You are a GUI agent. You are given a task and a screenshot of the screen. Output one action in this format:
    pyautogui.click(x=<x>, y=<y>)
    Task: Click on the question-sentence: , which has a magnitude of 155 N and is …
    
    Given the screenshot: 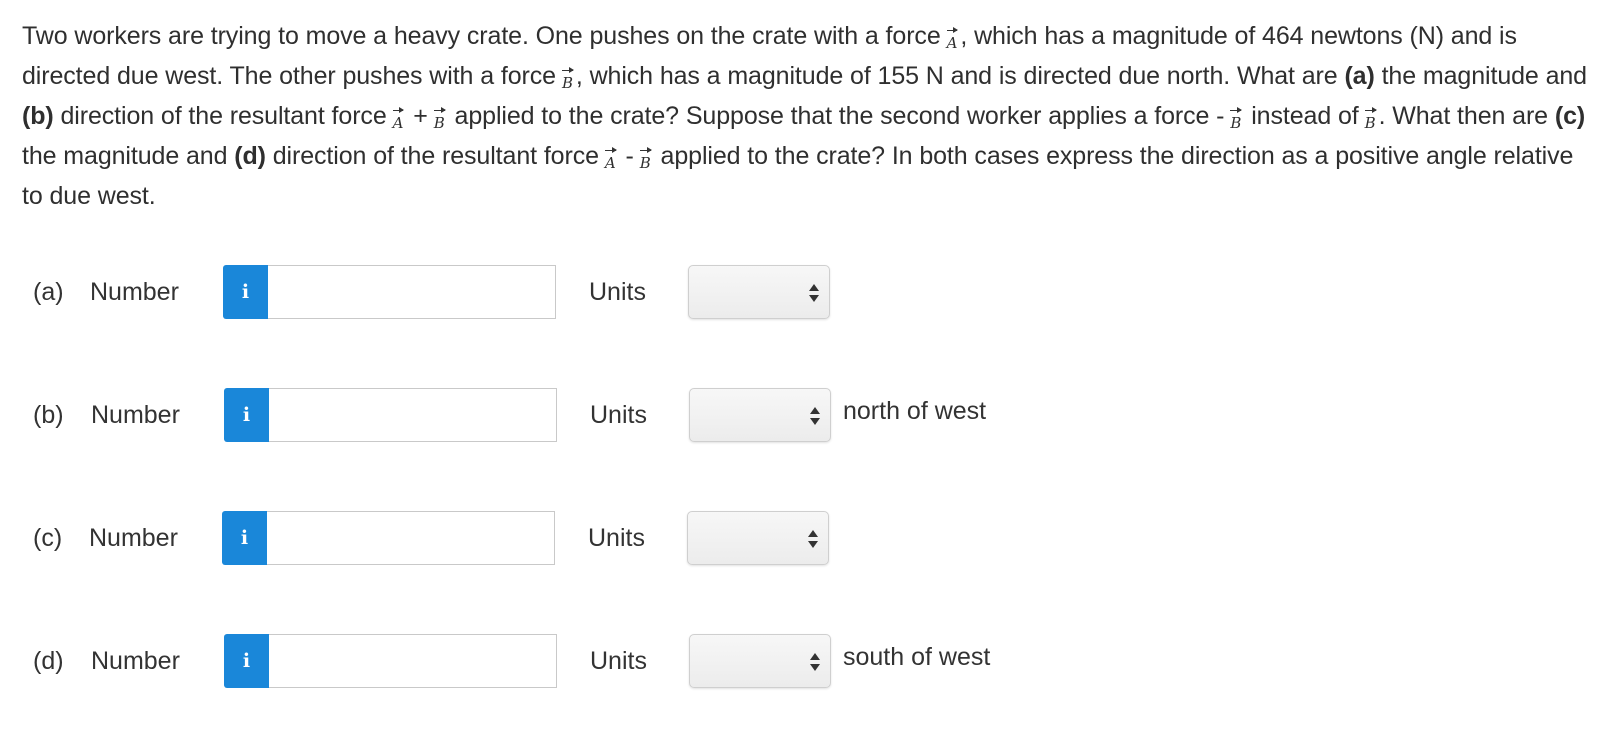 What is the action you would take?
    pyautogui.click(x=956, y=76)
    